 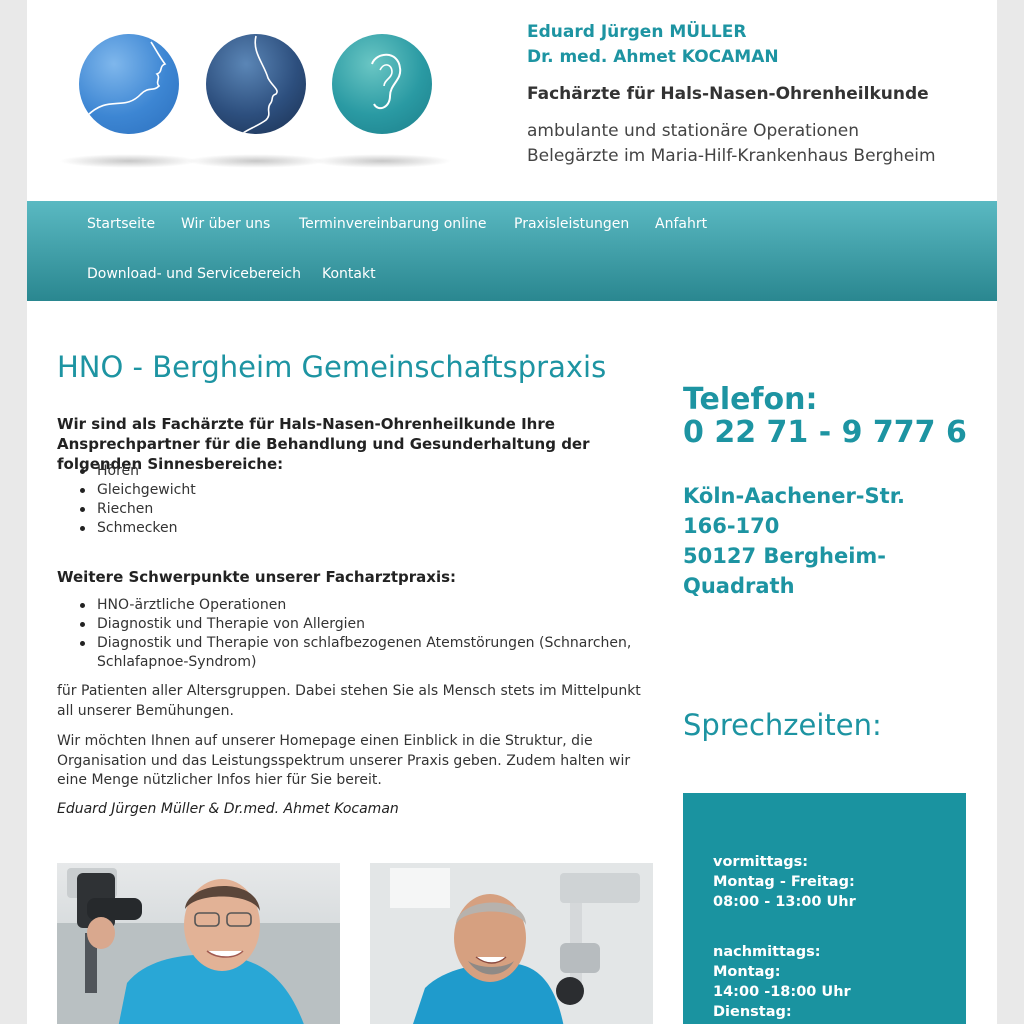 I want to click on page-title: HNO - Bergheim Gemeinschaftspraxis, so click(x=332, y=367).